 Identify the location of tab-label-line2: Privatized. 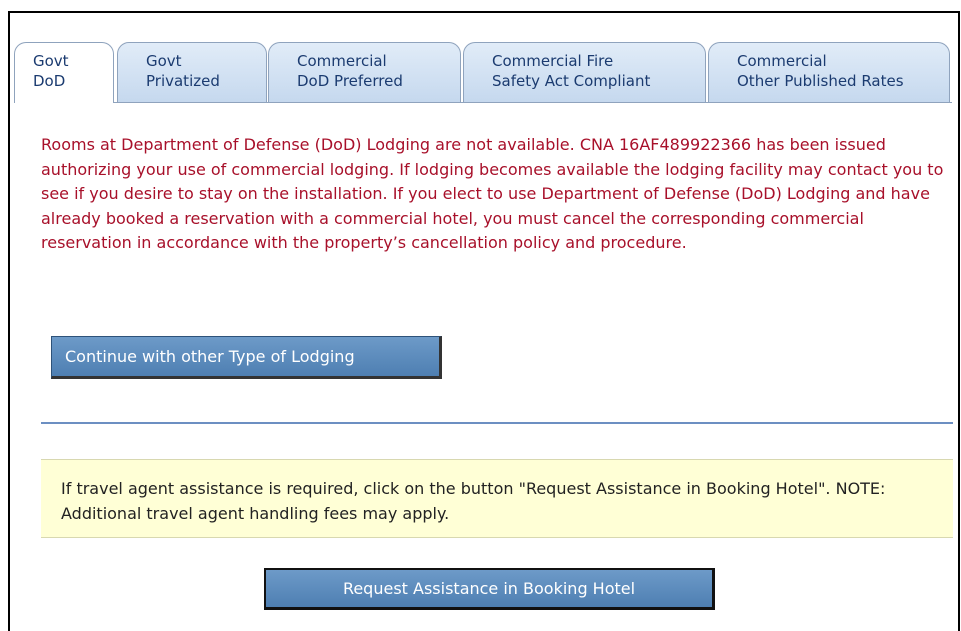
(183, 81).